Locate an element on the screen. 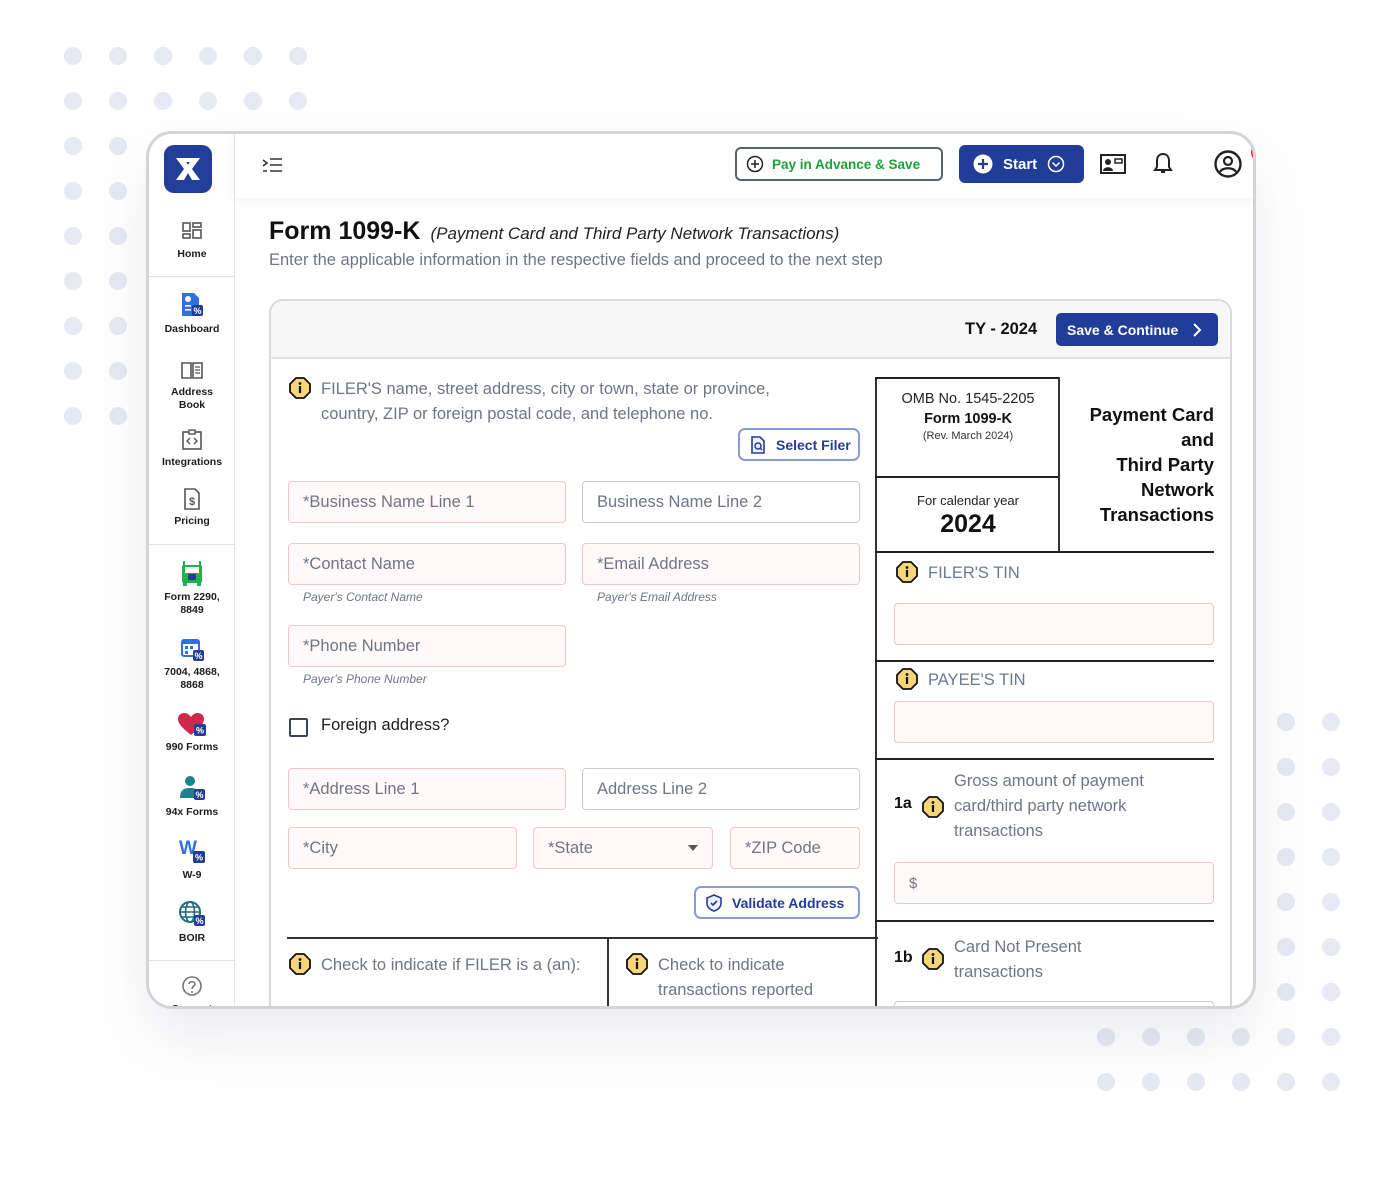  sidebar-label: 7004, 4868, 8868 is located at coordinates (192, 678).